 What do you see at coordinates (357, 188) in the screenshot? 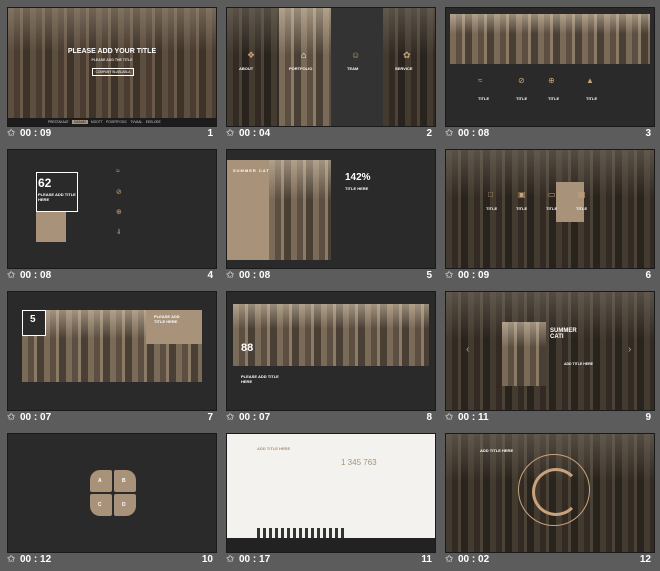
I see `slide-title: TITLE HERE` at bounding box center [357, 188].